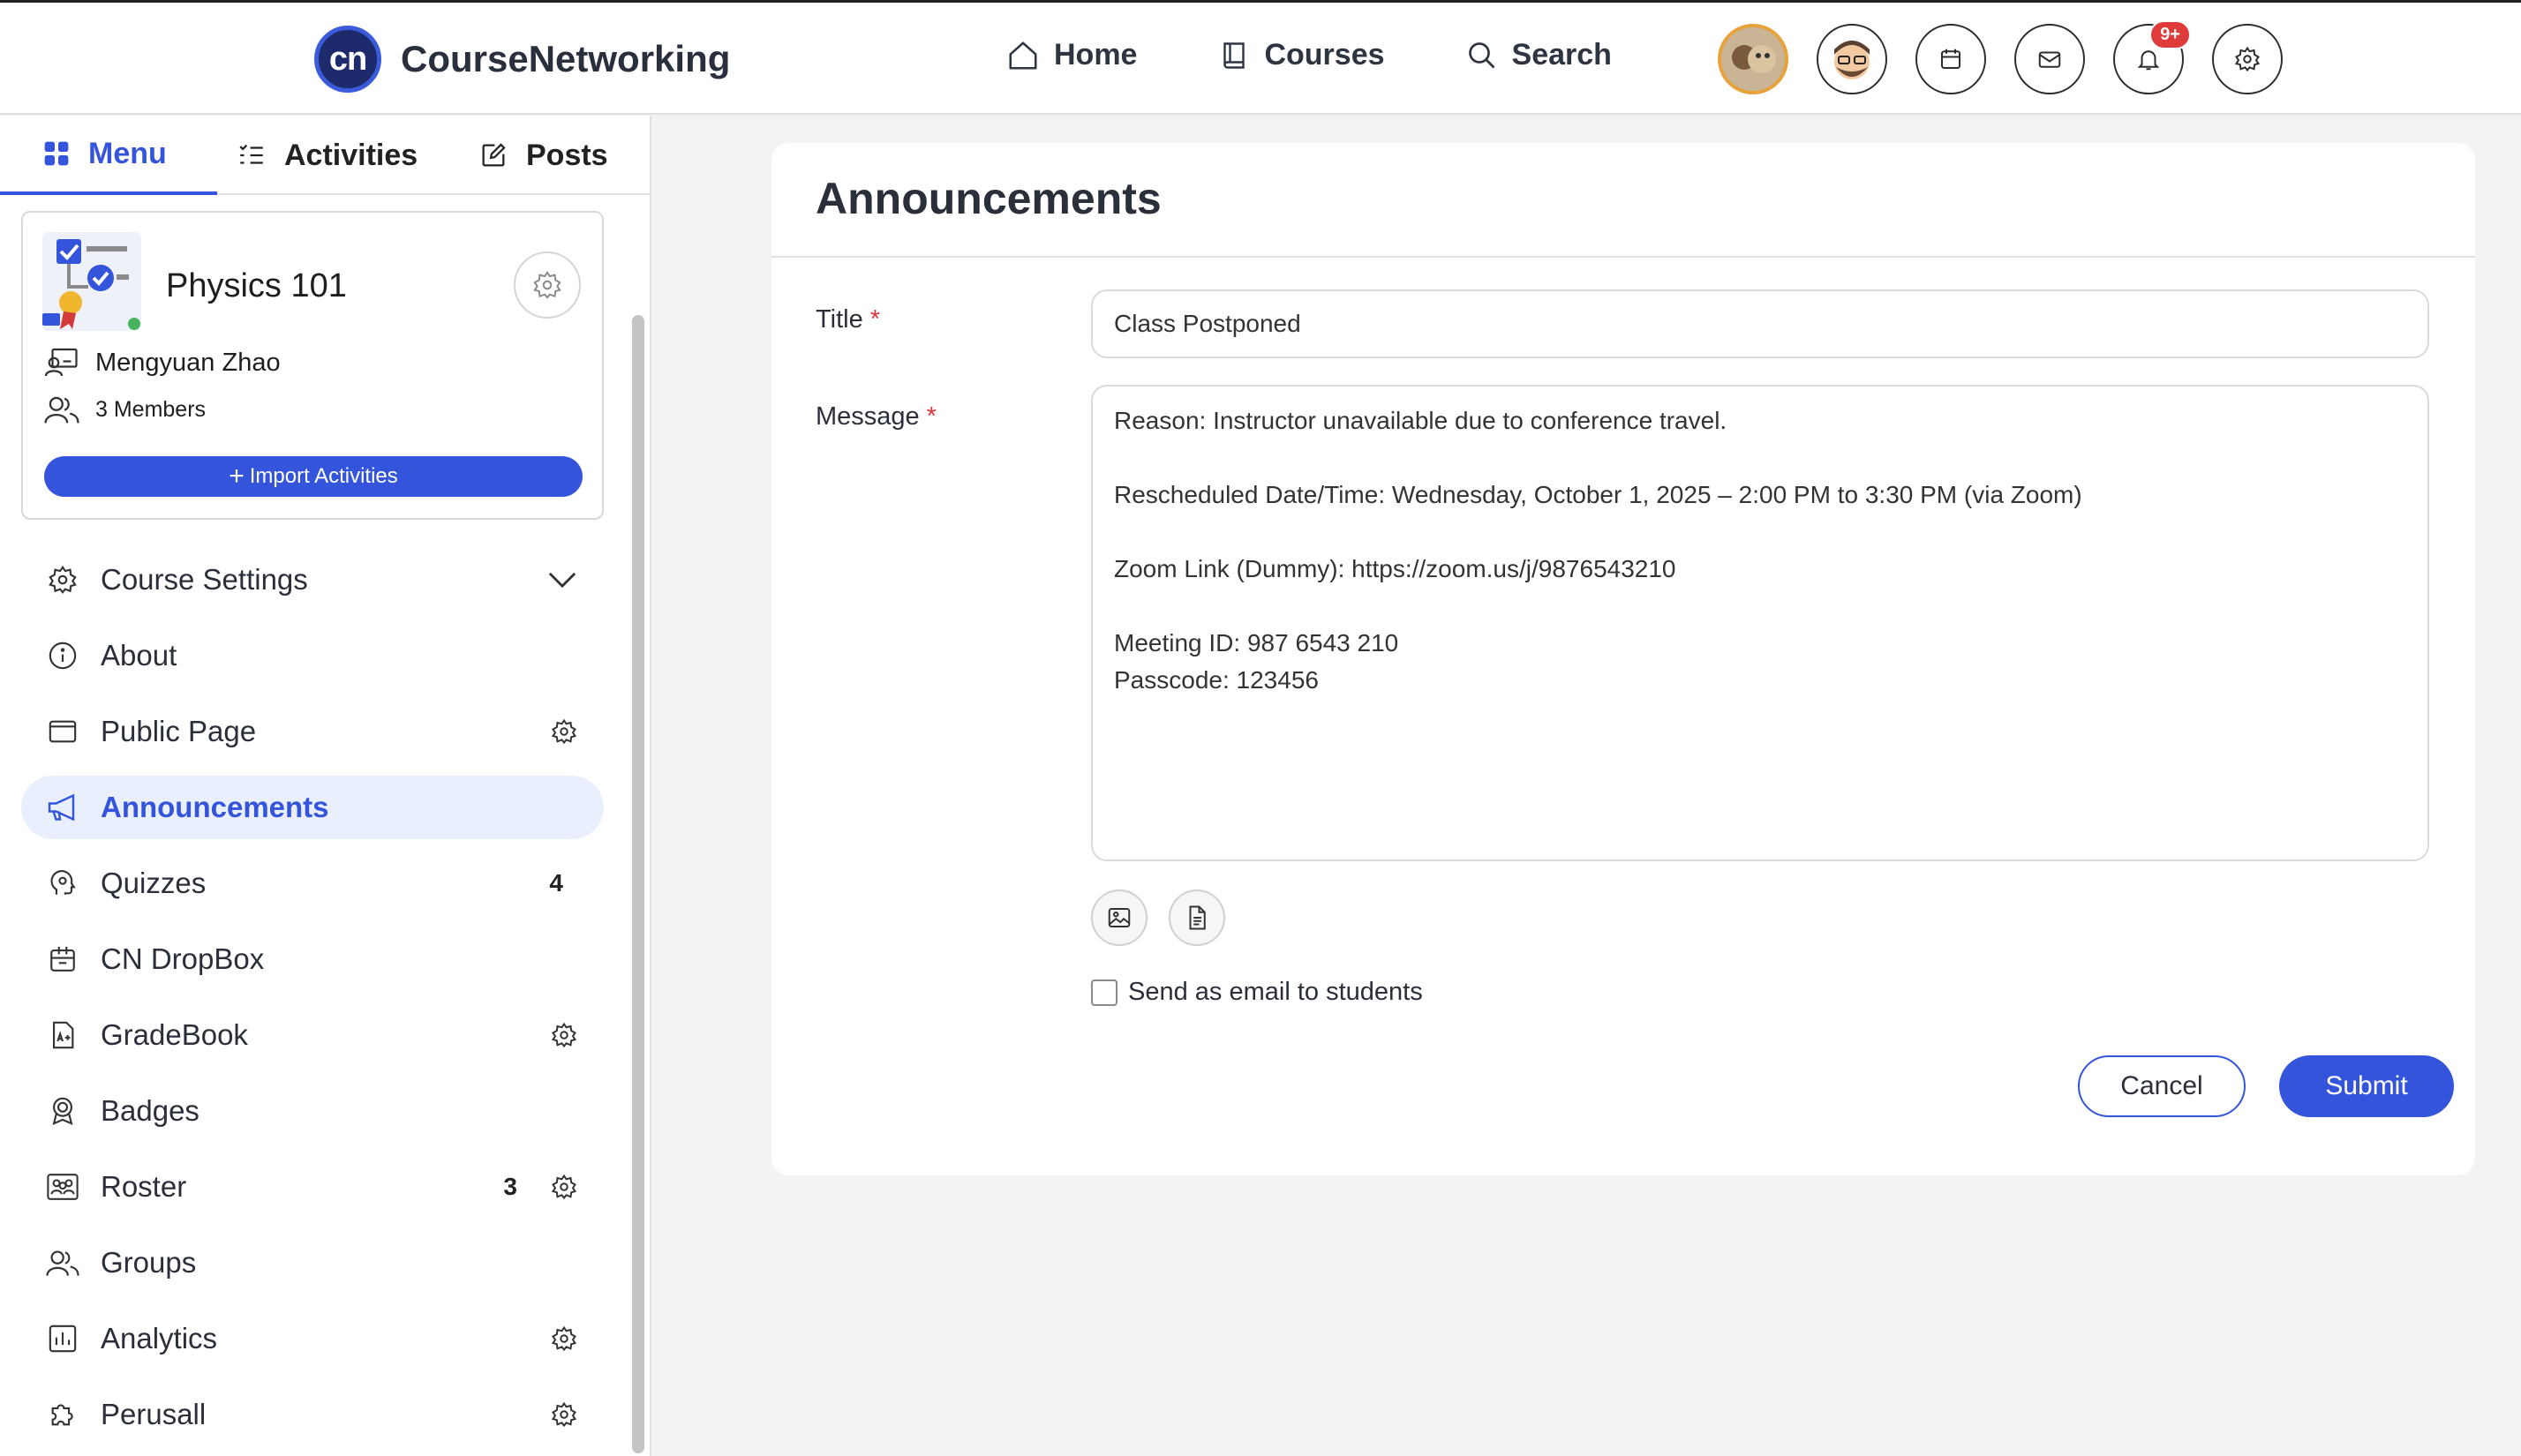 The width and height of the screenshot is (2521, 1456). What do you see at coordinates (183, 958) in the screenshot?
I see `menu-item-label: CN DropBox` at bounding box center [183, 958].